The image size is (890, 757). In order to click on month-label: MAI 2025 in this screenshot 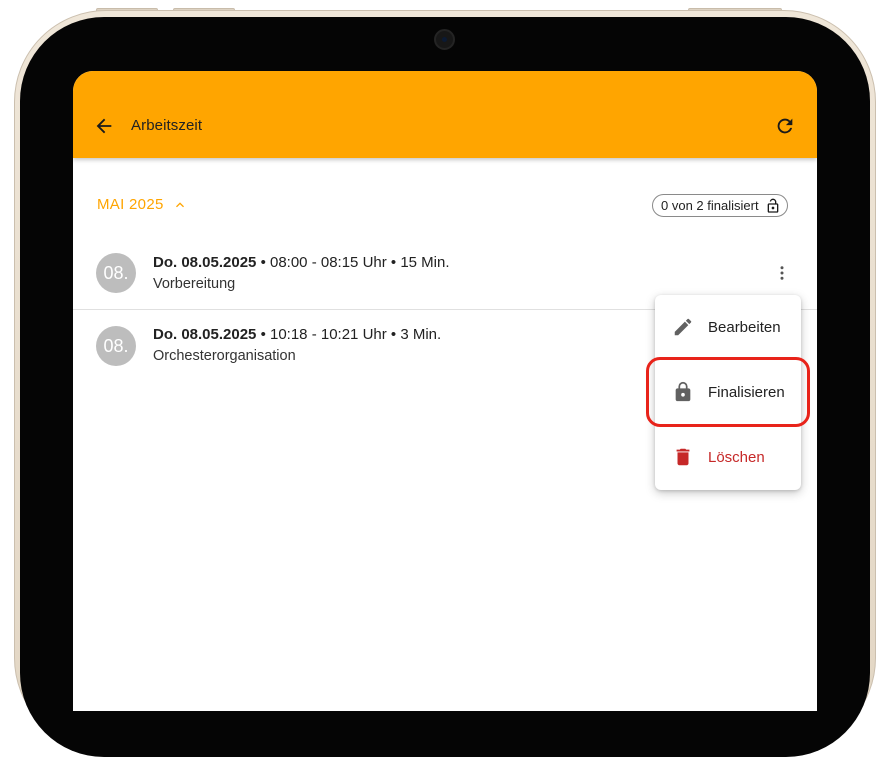, I will do `click(130, 204)`.